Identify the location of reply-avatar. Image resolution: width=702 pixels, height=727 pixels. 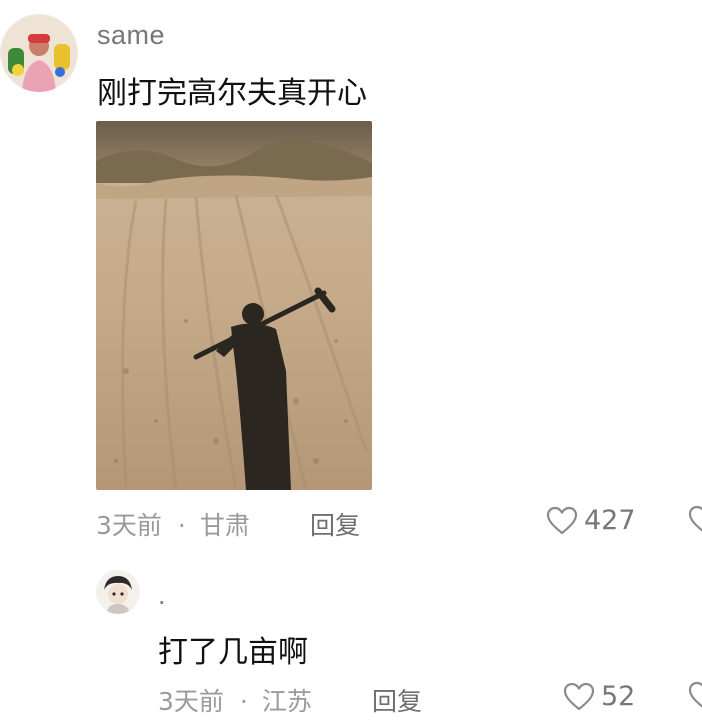
(118, 592).